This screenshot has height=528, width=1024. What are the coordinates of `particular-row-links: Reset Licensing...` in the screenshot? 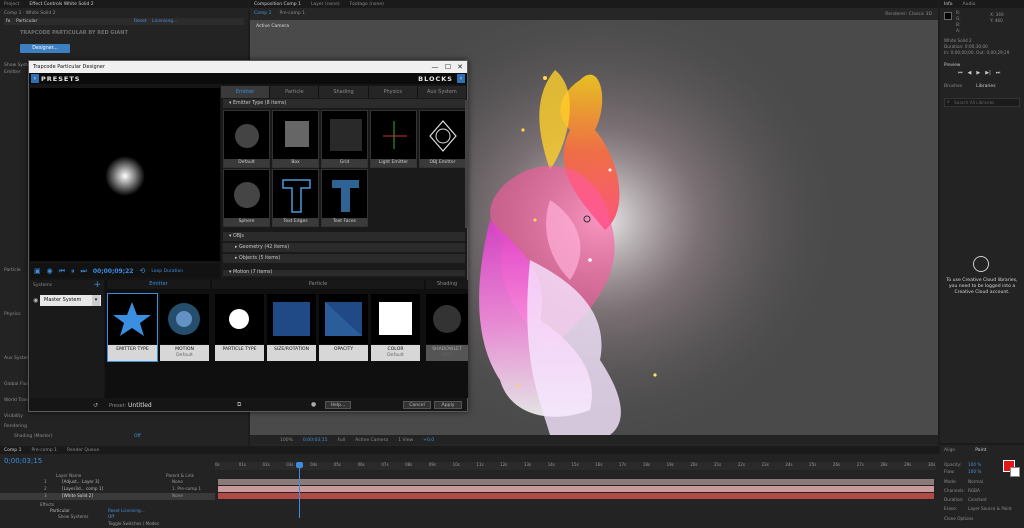 It's located at (126, 510).